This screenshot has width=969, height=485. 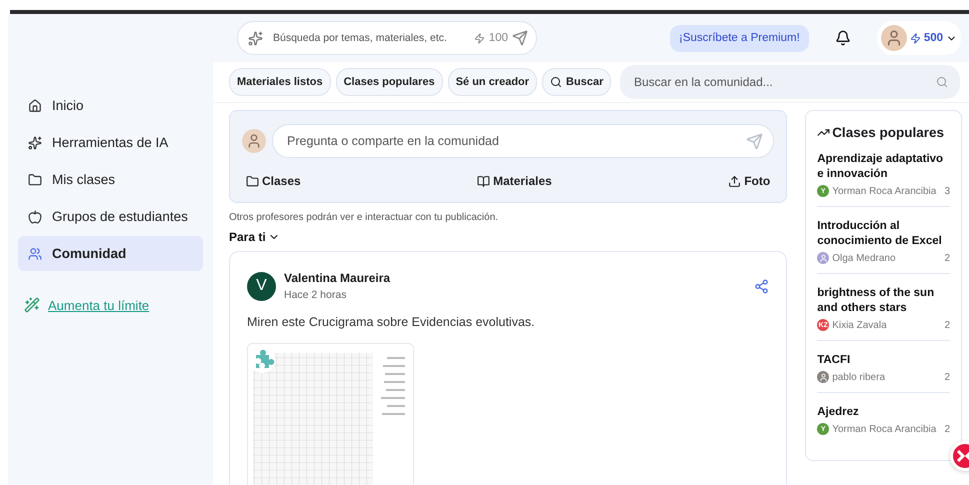 I want to click on sidebar-label: Herramientas de IA, so click(x=110, y=142).